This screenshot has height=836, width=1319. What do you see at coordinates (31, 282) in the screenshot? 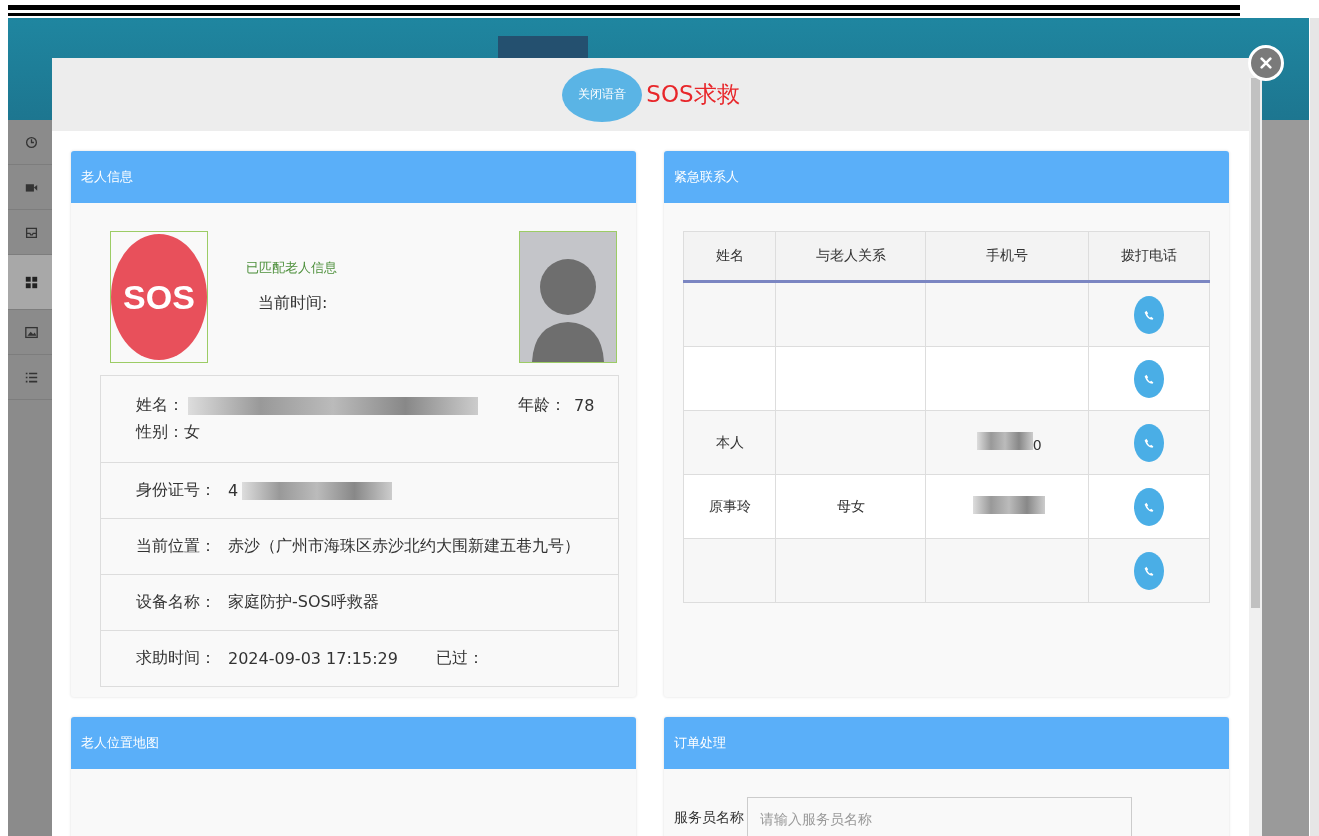
I see `grid-icon` at bounding box center [31, 282].